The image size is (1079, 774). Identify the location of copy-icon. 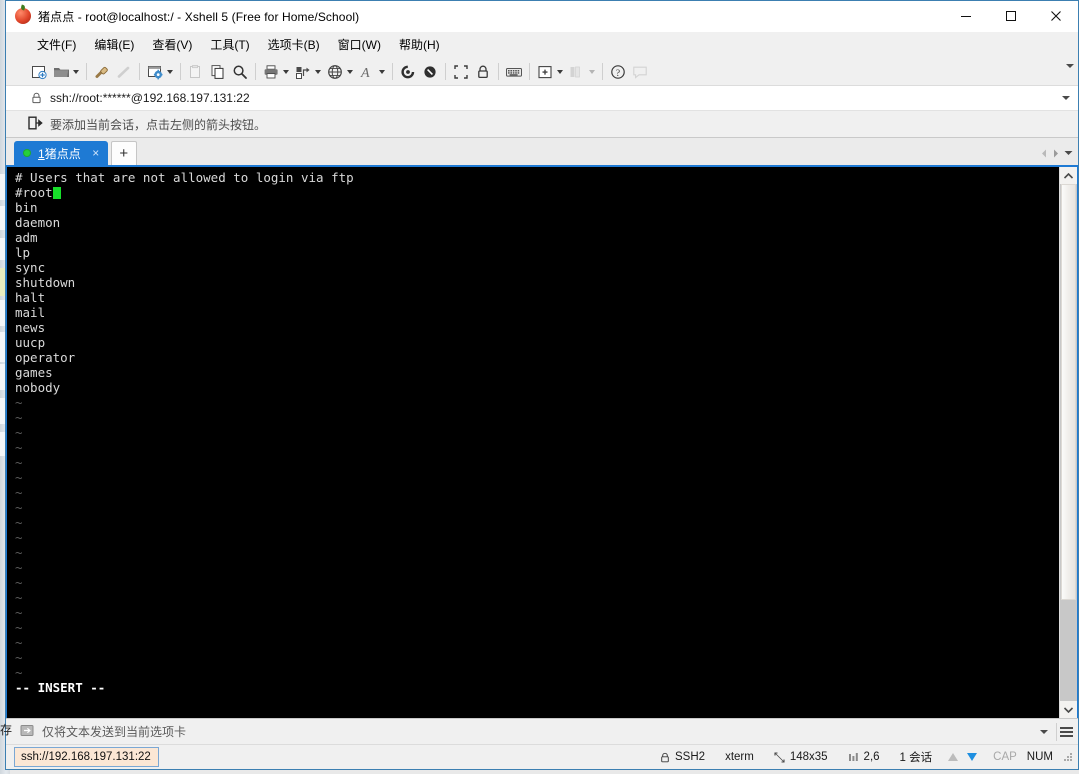
(218, 72).